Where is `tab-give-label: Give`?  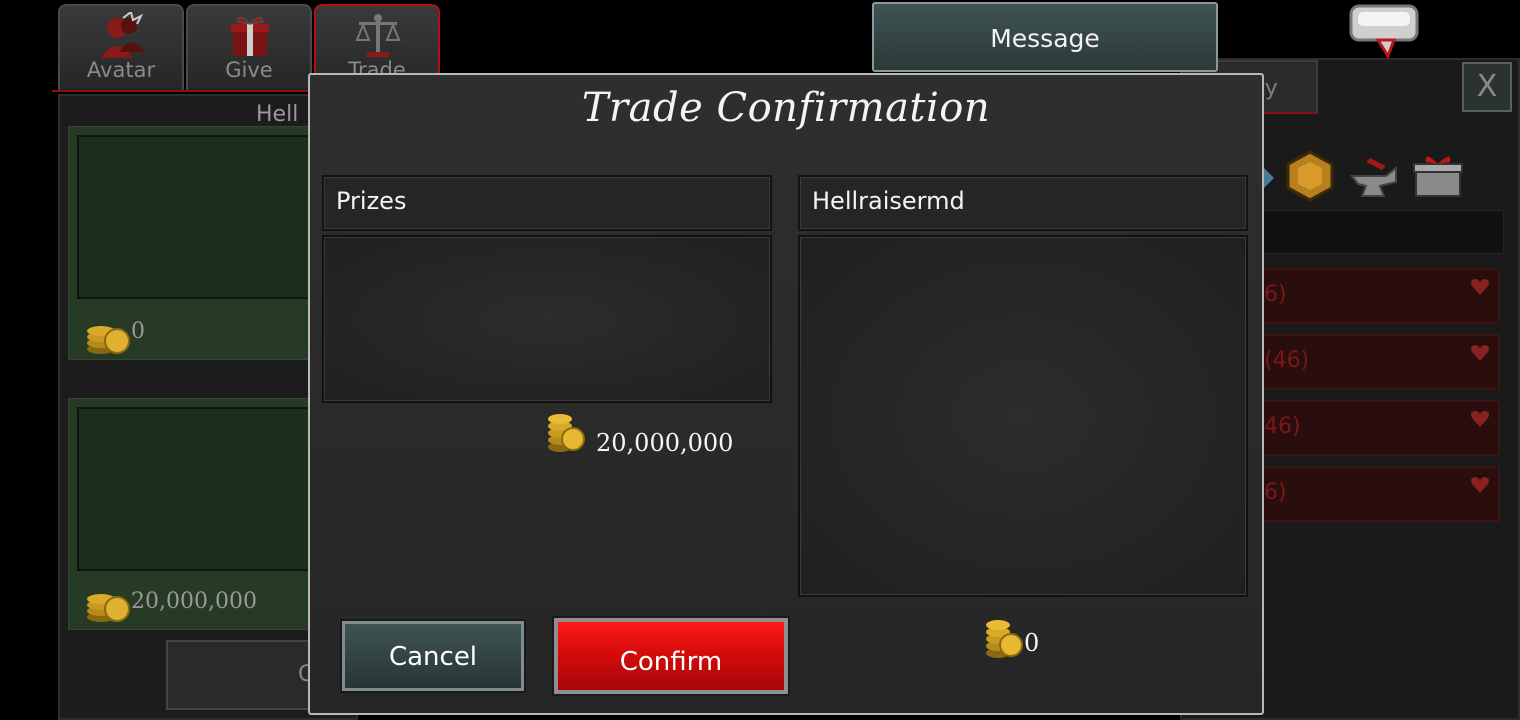
tab-give-label: Give is located at coordinates (249, 70).